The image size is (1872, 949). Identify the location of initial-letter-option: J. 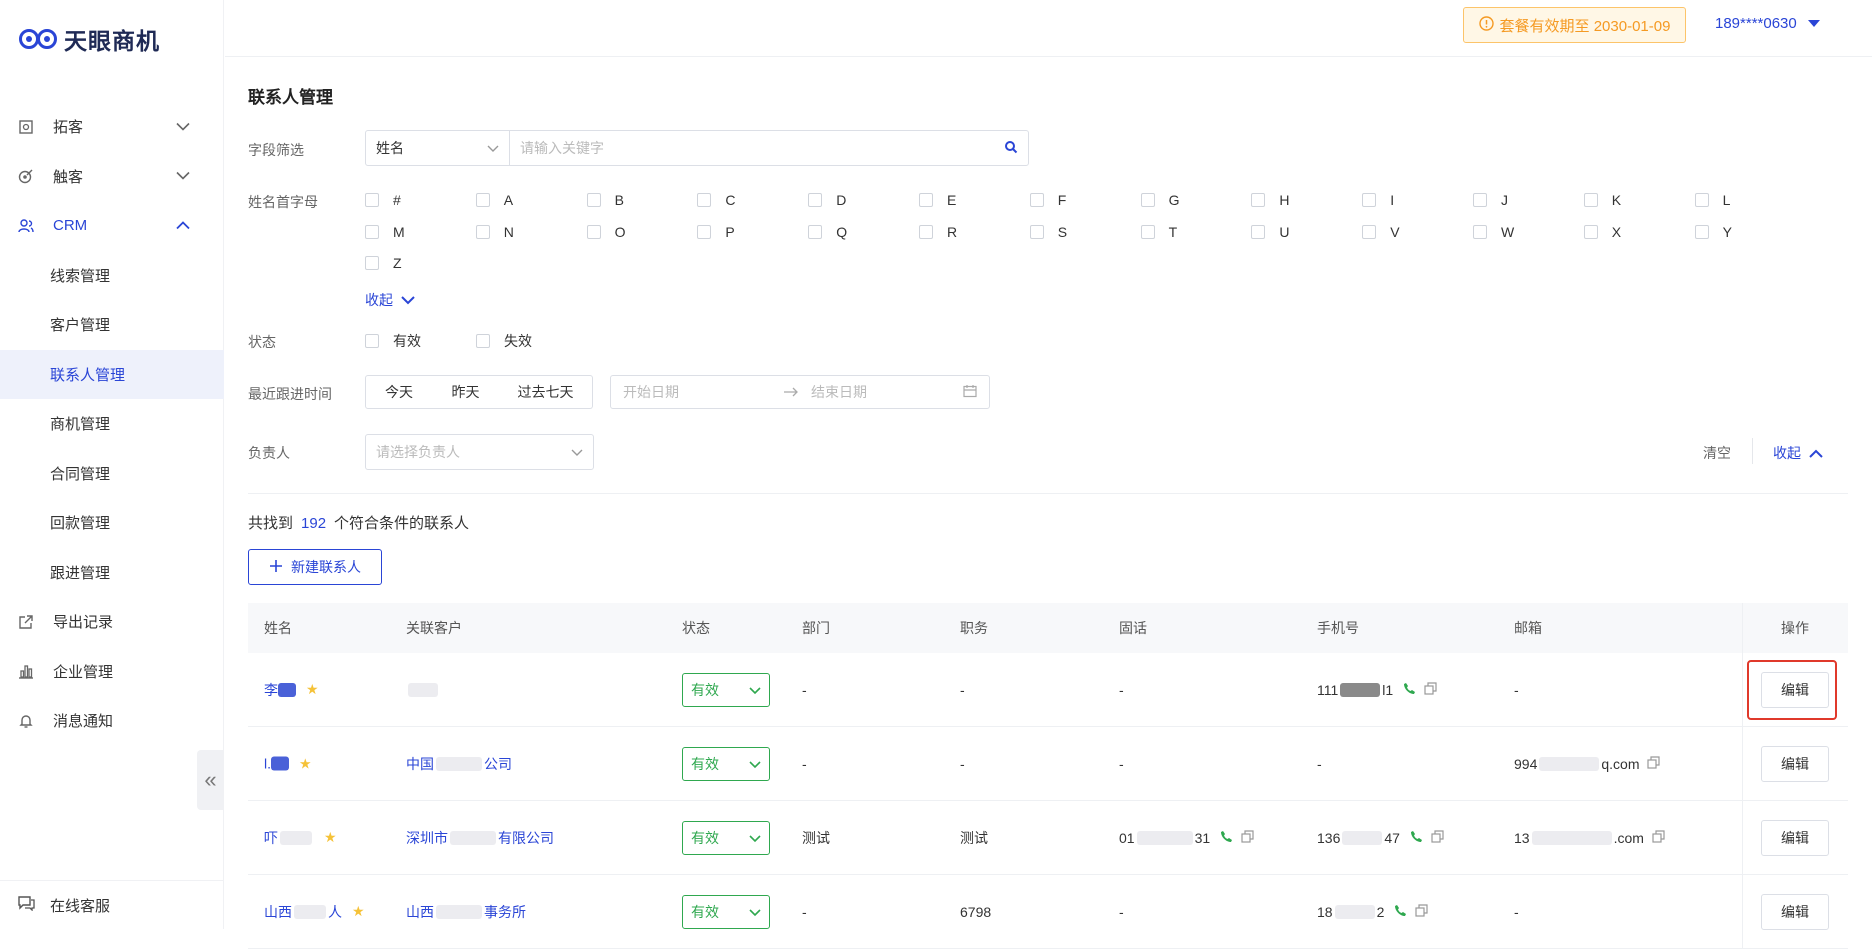
(1490, 200).